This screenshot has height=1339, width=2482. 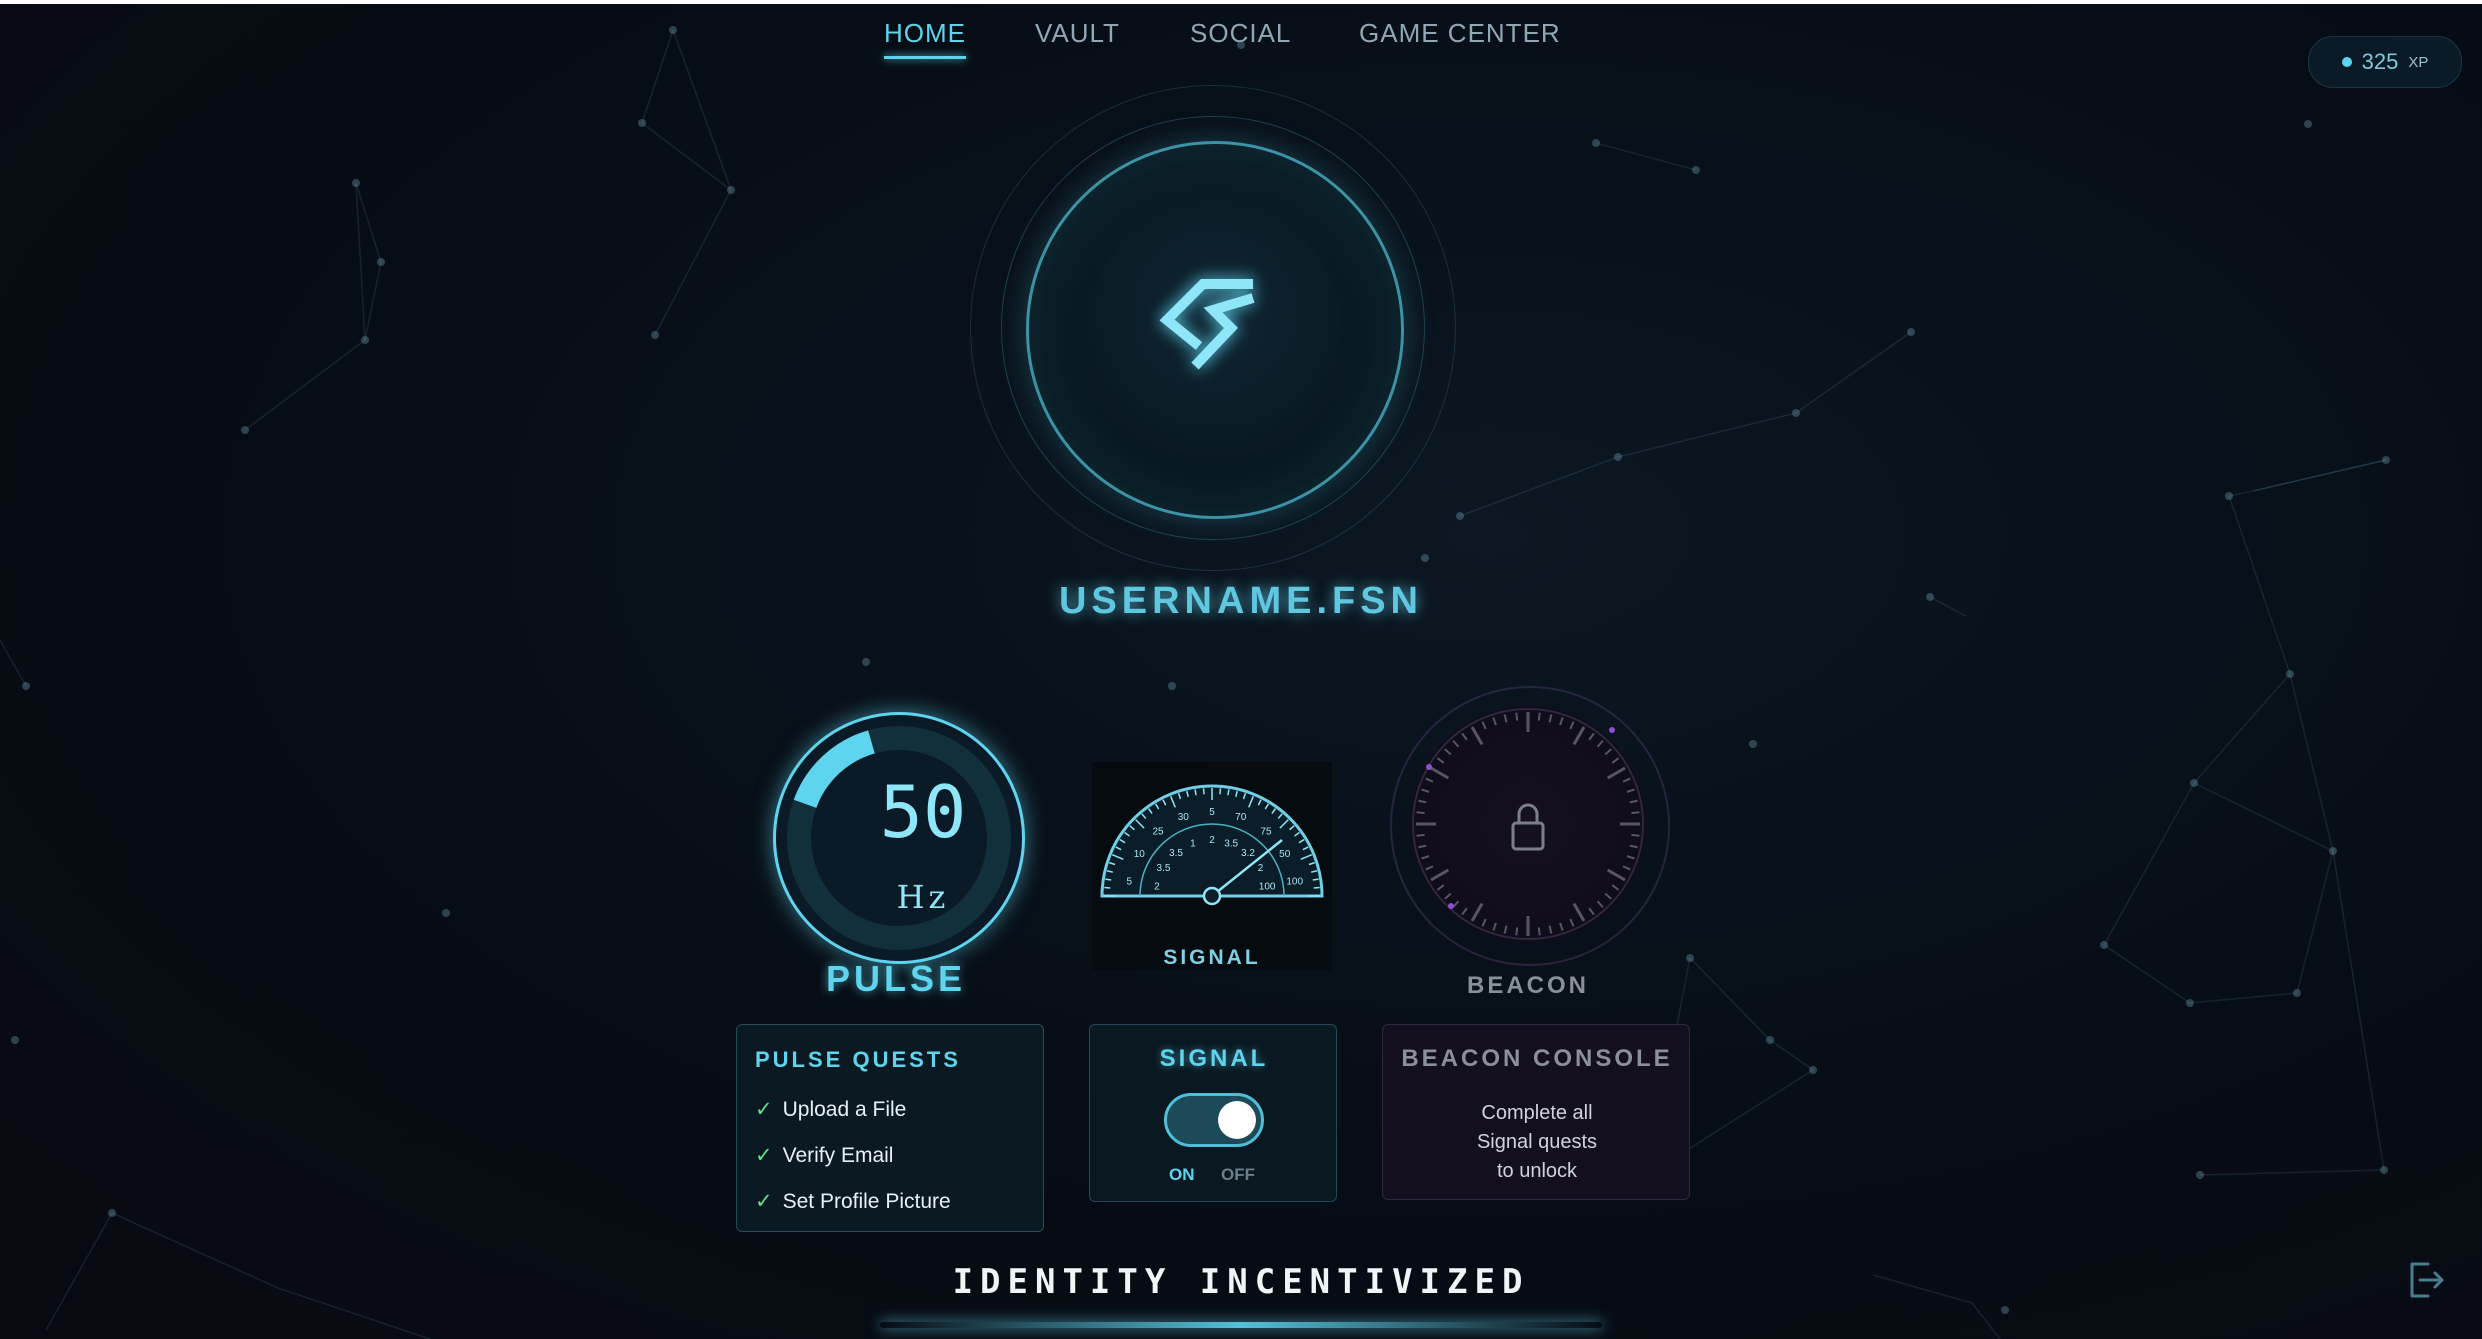 I want to click on lock-icon, so click(x=1528, y=827).